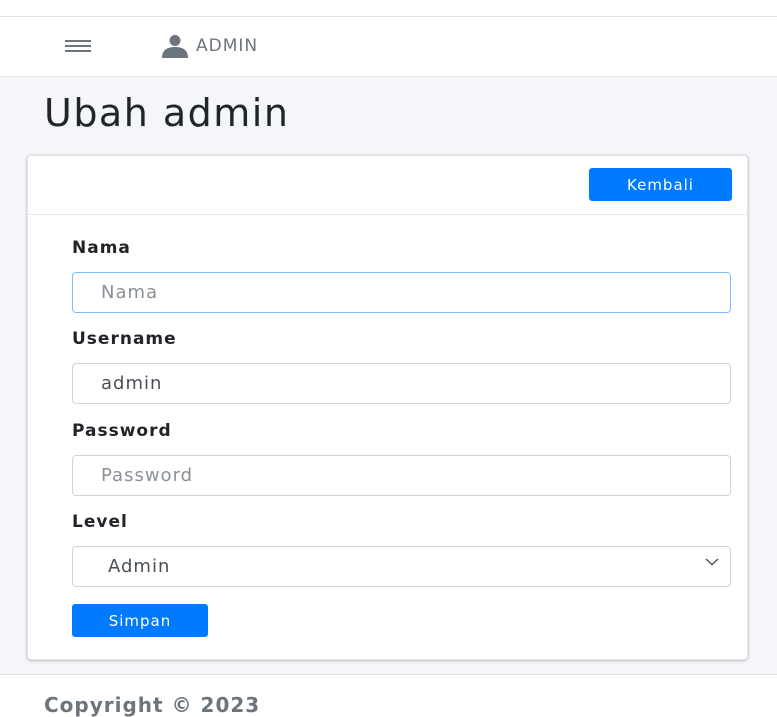 The height and width of the screenshot is (717, 777). What do you see at coordinates (401, 292) in the screenshot?
I see `nama-input` at bounding box center [401, 292].